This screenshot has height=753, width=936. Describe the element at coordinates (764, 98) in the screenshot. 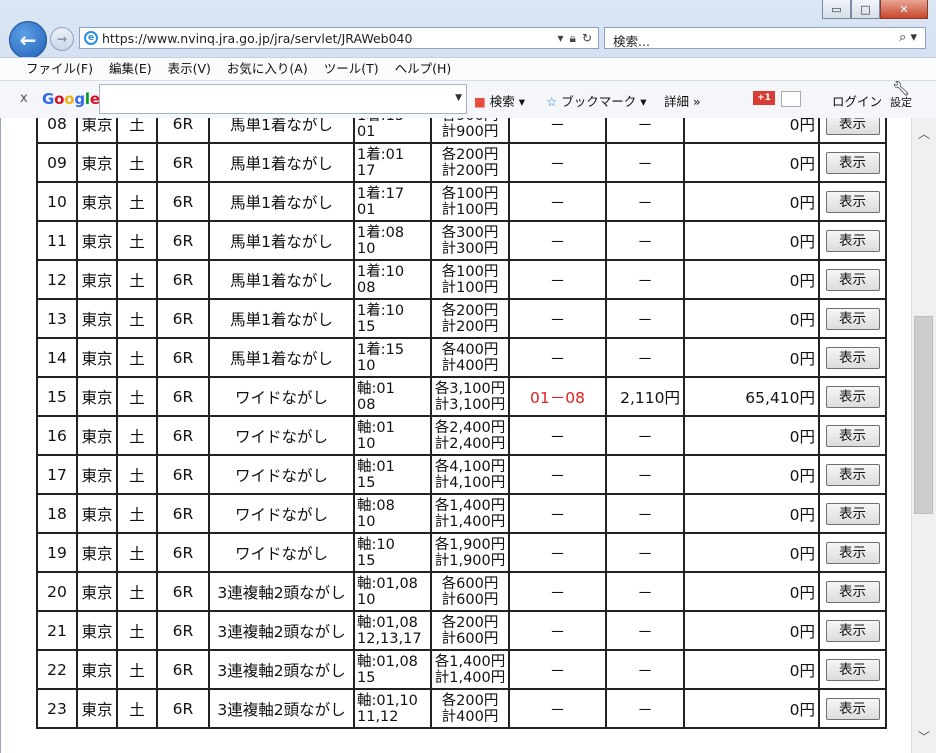

I see `google-plus-one-icon: +1` at that location.